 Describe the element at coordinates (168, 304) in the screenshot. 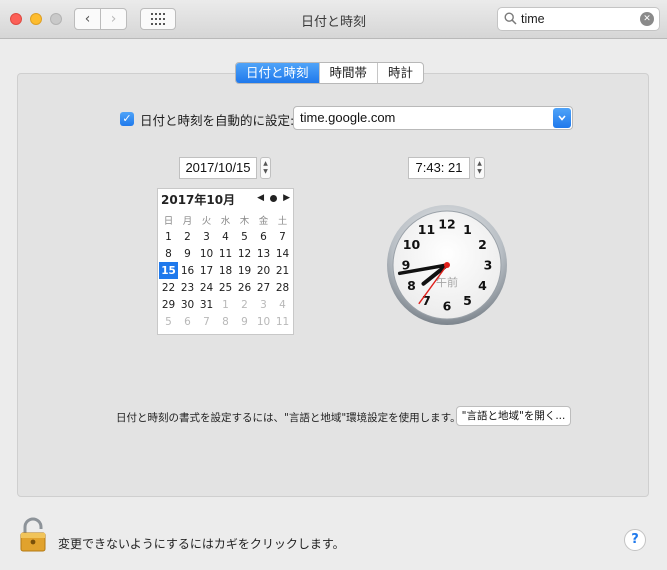

I see `calendar-day: 29` at that location.